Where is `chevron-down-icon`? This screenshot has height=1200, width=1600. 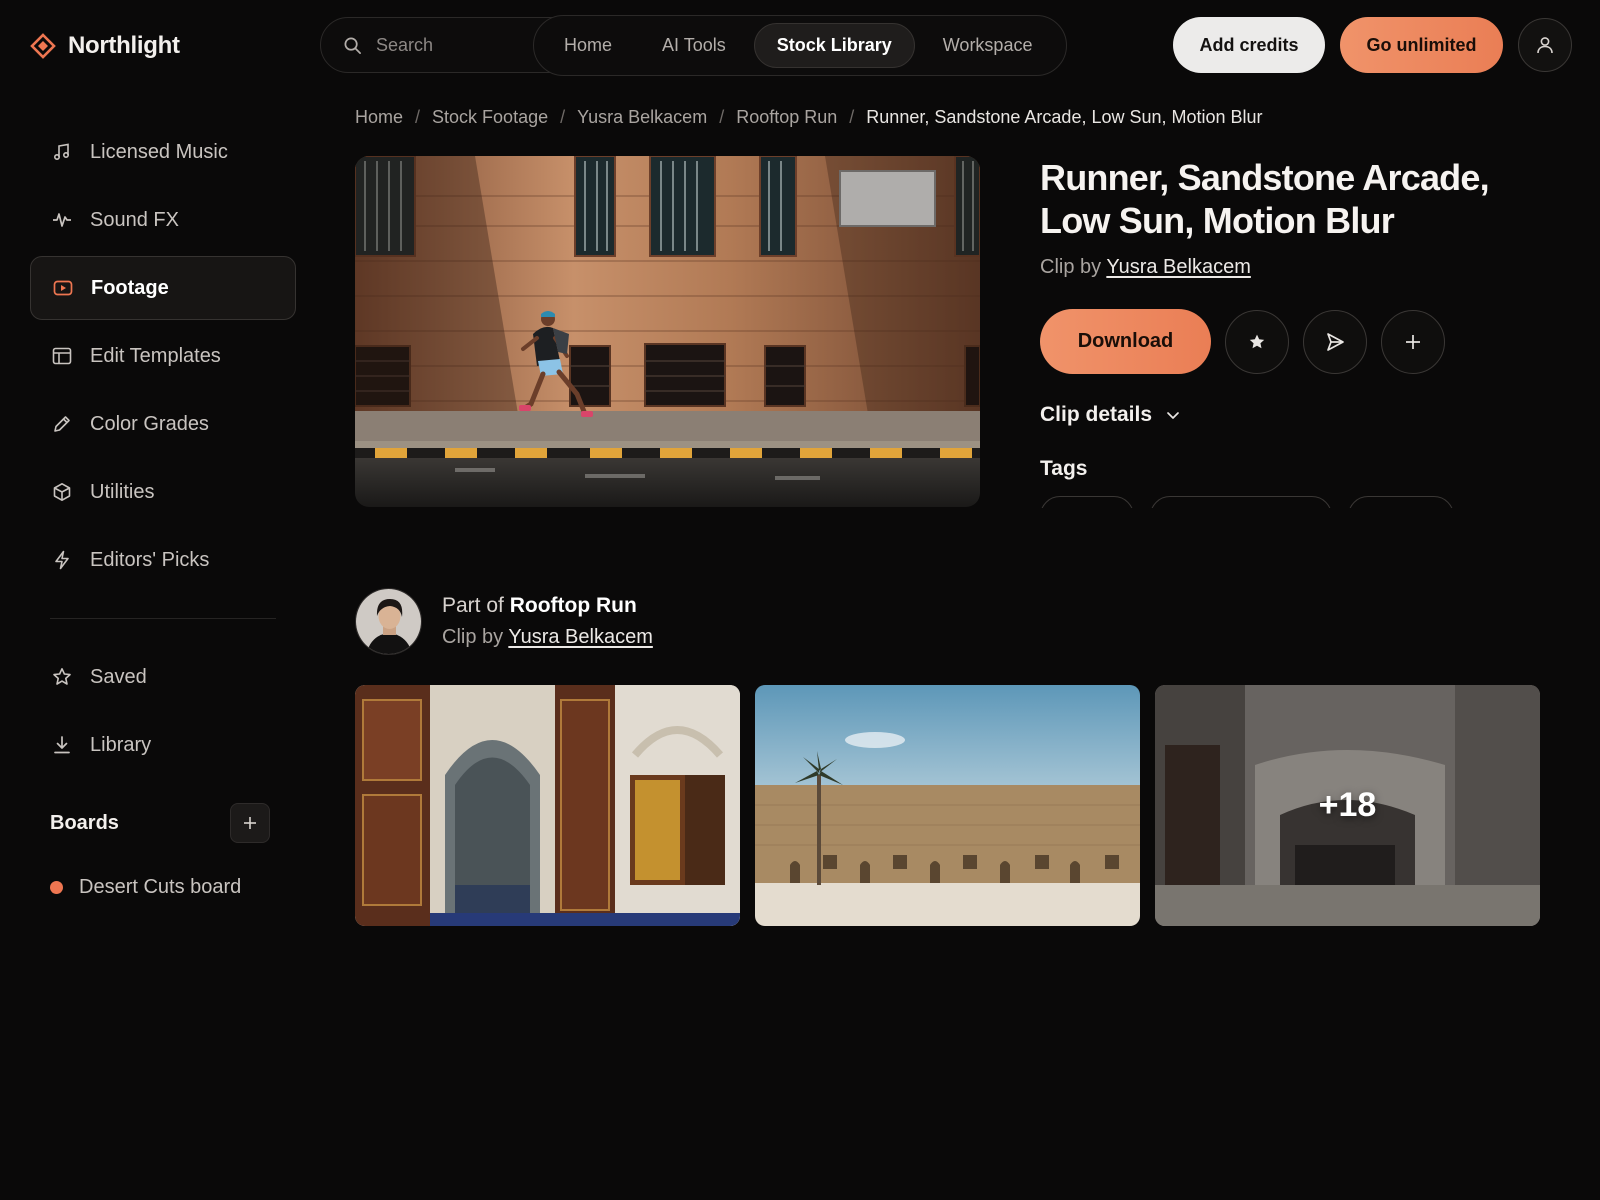 chevron-down-icon is located at coordinates (1173, 415).